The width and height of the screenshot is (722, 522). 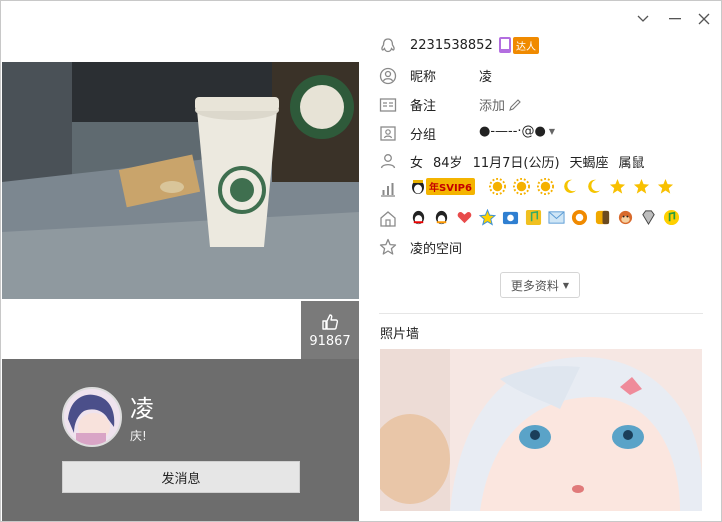 What do you see at coordinates (400, 334) in the screenshot?
I see `photo-wall-title: 照片墙` at bounding box center [400, 334].